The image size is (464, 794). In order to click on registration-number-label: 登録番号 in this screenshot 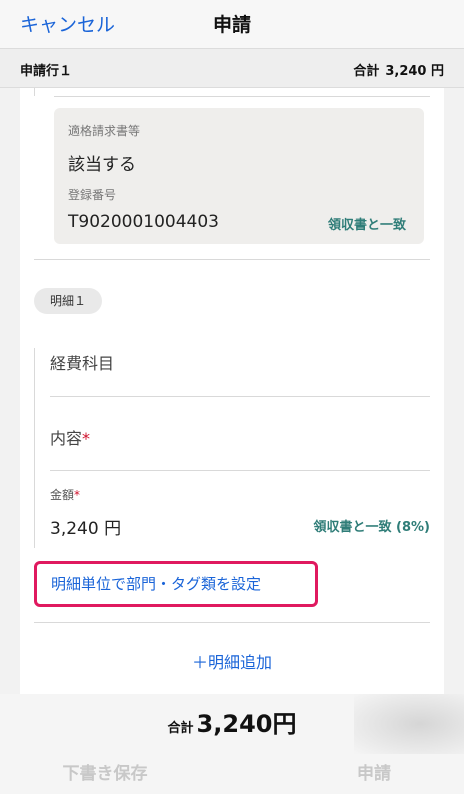, I will do `click(92, 195)`.